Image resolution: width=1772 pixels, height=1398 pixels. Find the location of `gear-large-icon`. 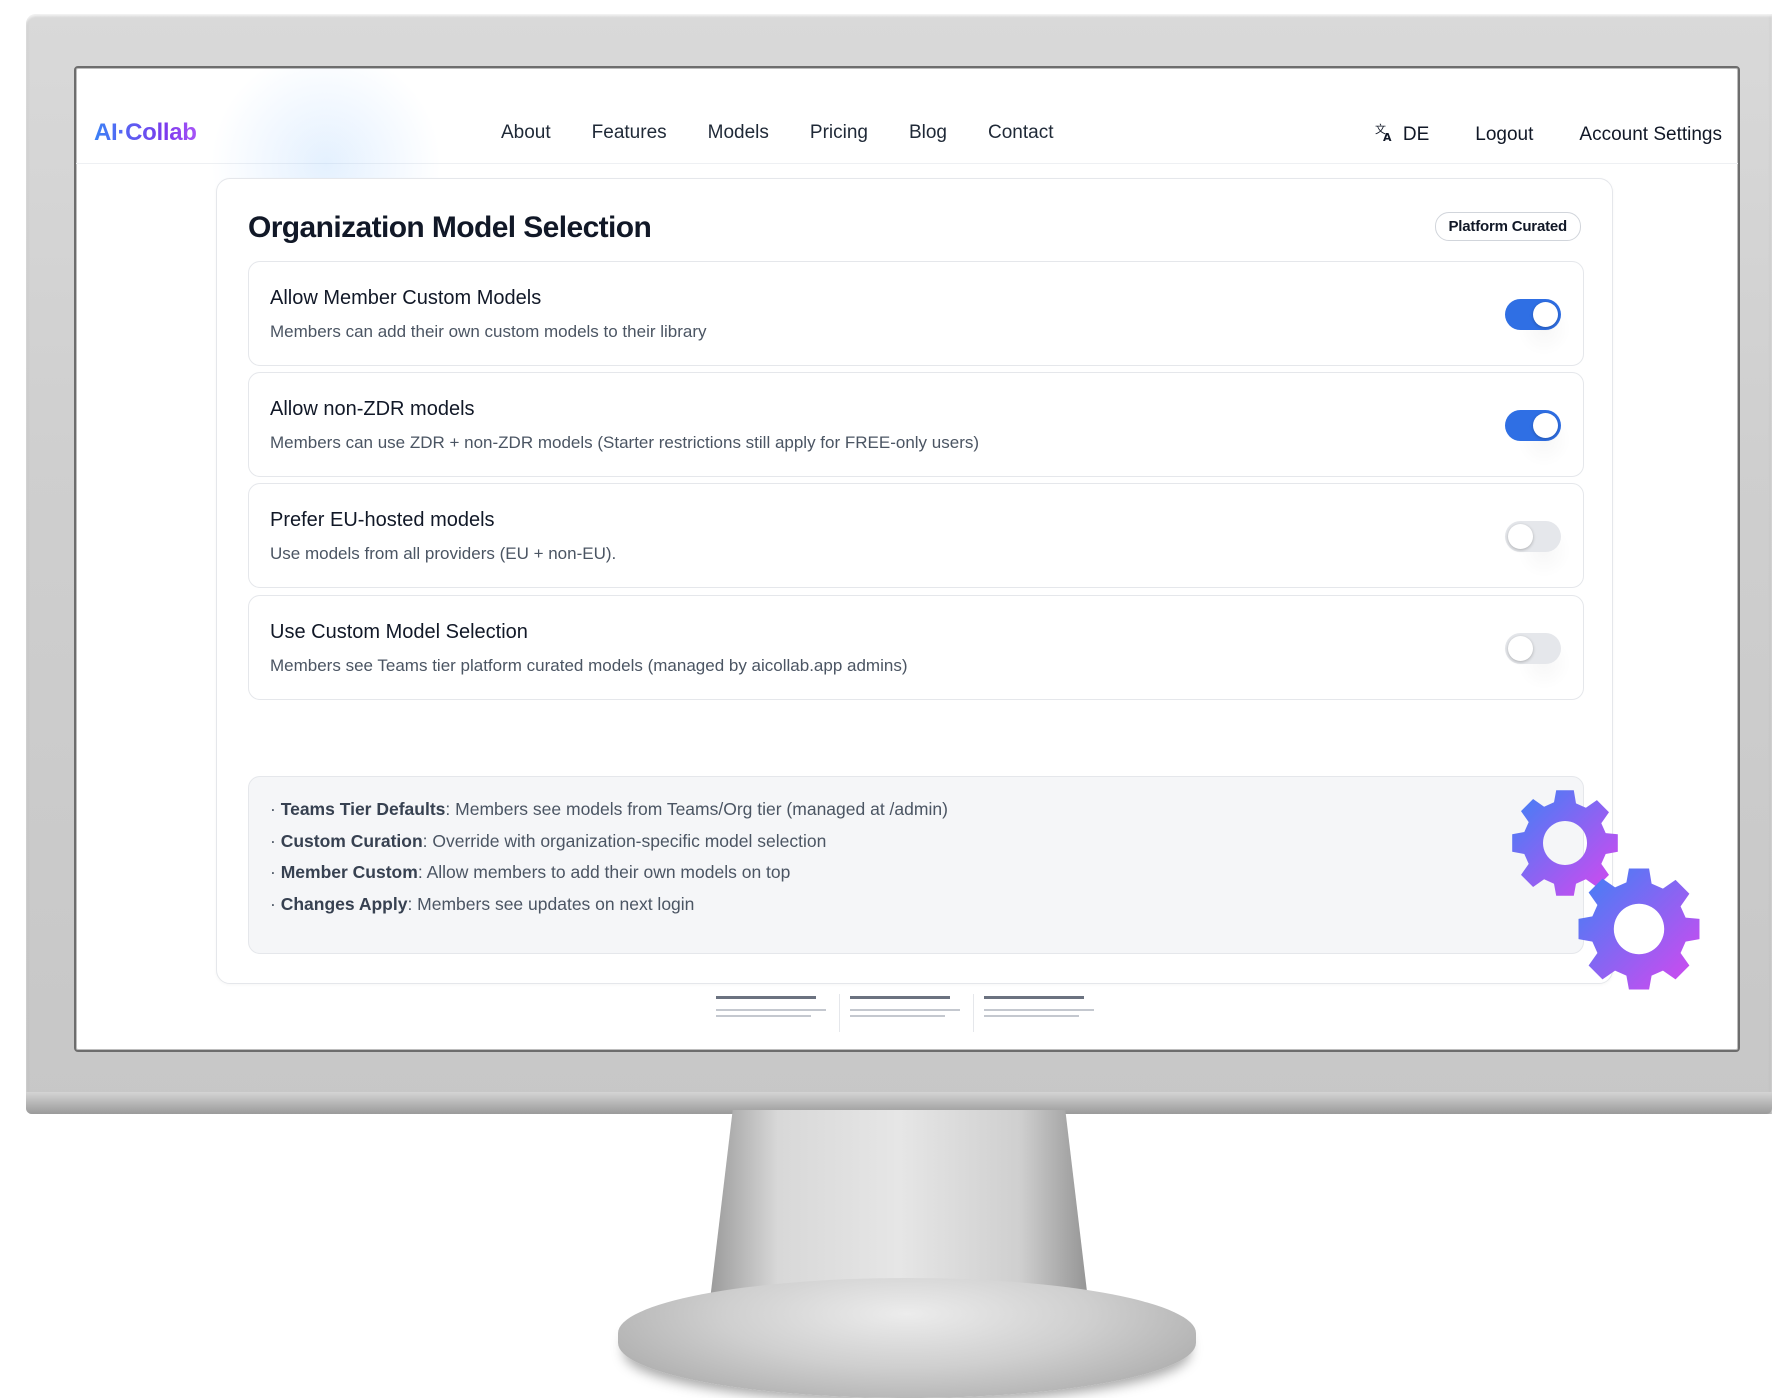

gear-large-icon is located at coordinates (1639, 929).